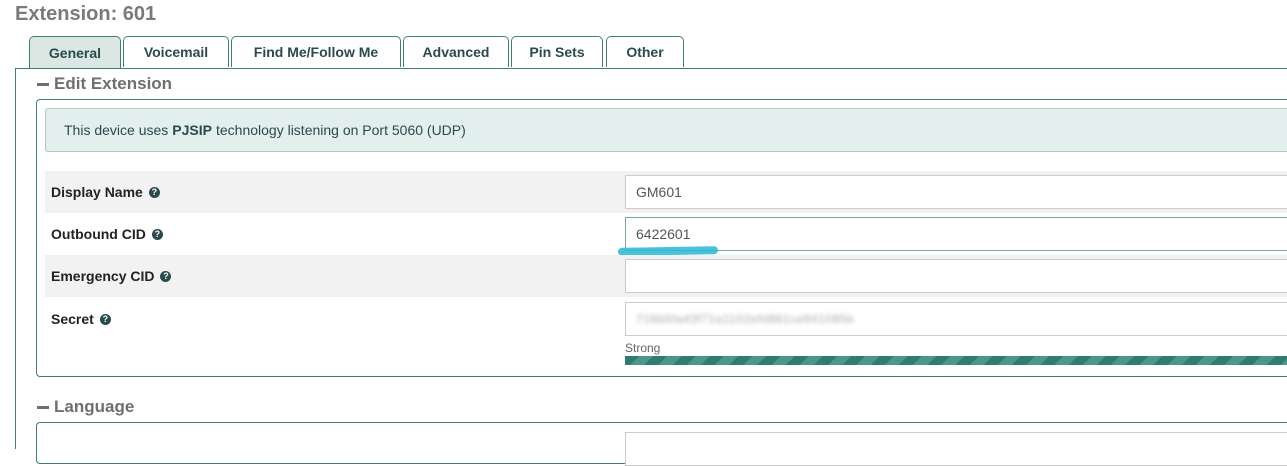  I want to click on language-header: Language, so click(85, 407).